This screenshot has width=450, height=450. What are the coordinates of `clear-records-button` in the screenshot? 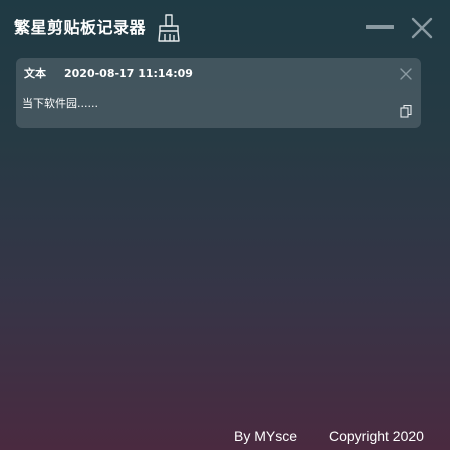 It's located at (170, 28).